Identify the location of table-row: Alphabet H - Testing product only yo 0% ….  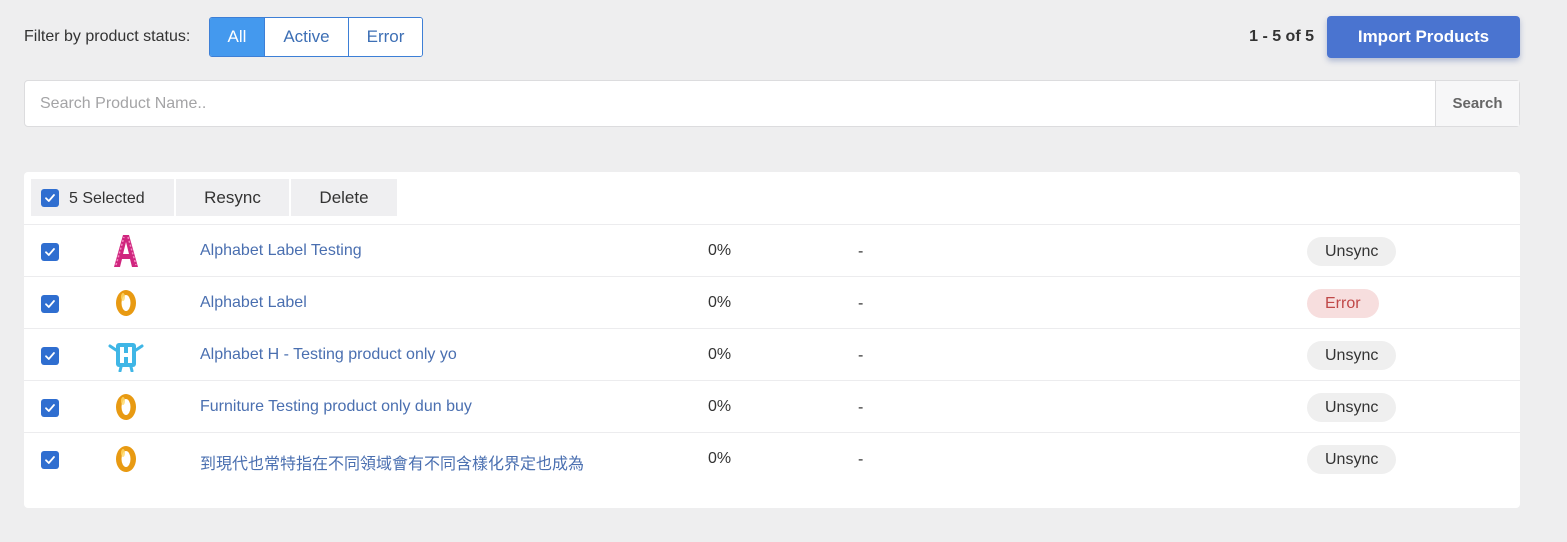
(772, 355).